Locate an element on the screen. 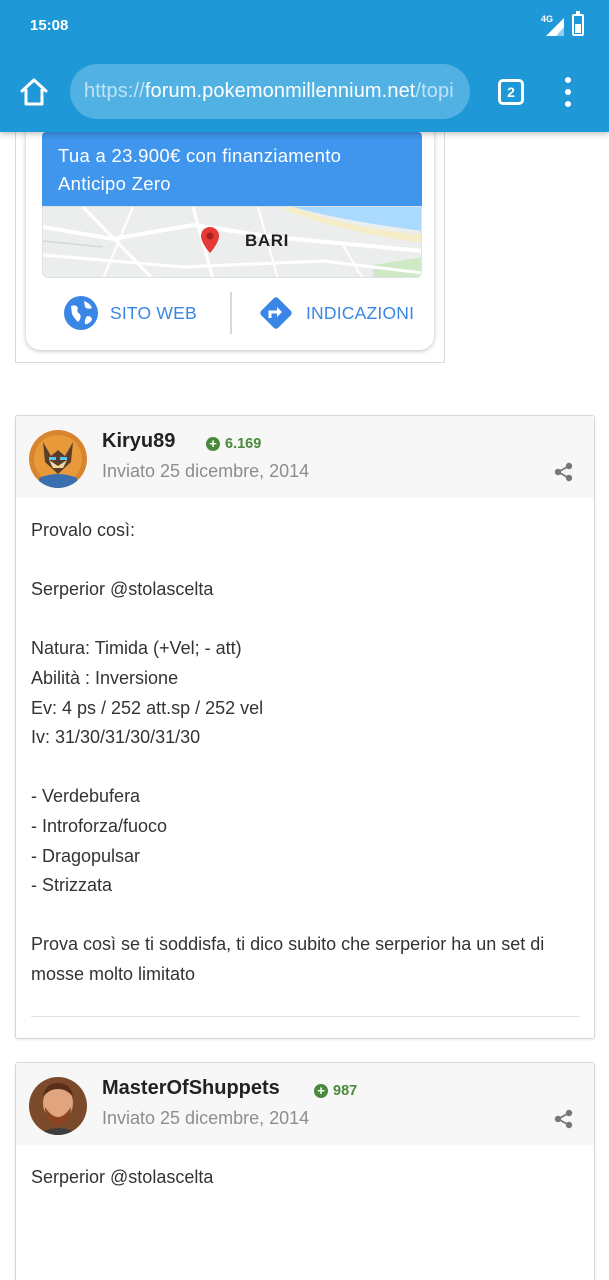 This screenshot has width=609, height=1280. directions-label: INDICAZIONI is located at coordinates (360, 312).